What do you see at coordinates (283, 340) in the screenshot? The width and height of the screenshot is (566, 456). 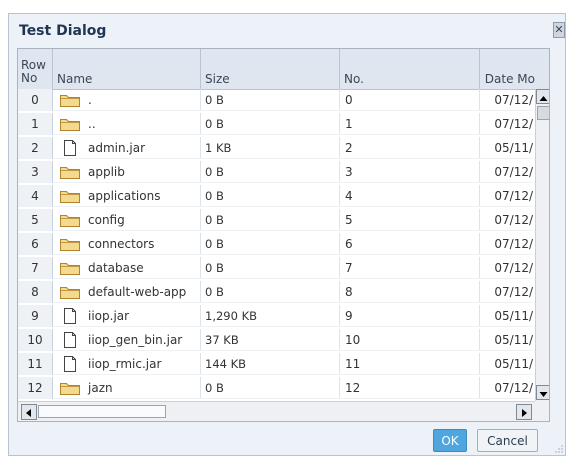 I see `table-row: 10 iiop_gen_bin.jar 37 KB 10 05/11/` at bounding box center [283, 340].